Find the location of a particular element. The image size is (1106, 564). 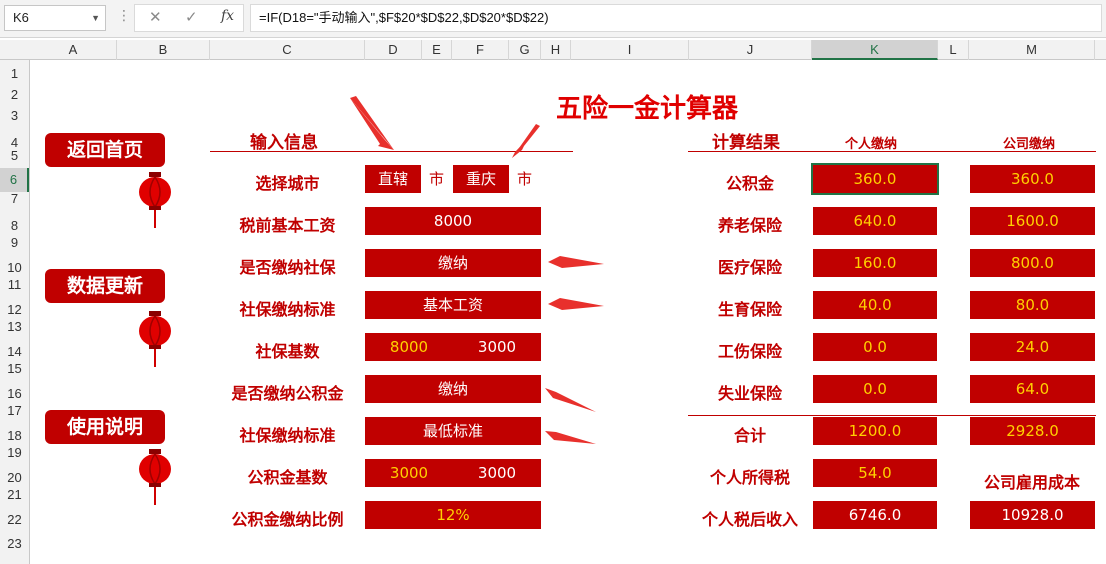

city-type-select: 直辖 is located at coordinates (393, 179).